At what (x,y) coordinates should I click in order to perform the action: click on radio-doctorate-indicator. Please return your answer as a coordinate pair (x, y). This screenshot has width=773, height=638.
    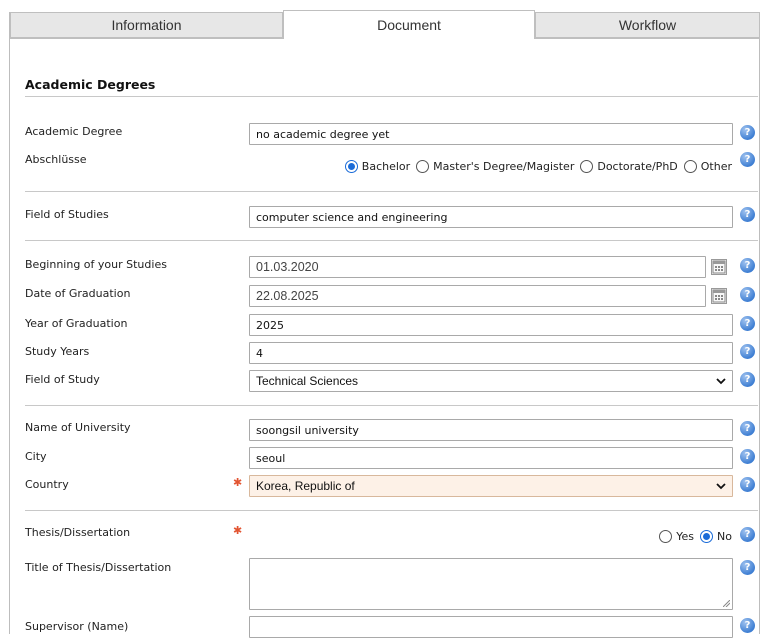
    Looking at the image, I should click on (587, 166).